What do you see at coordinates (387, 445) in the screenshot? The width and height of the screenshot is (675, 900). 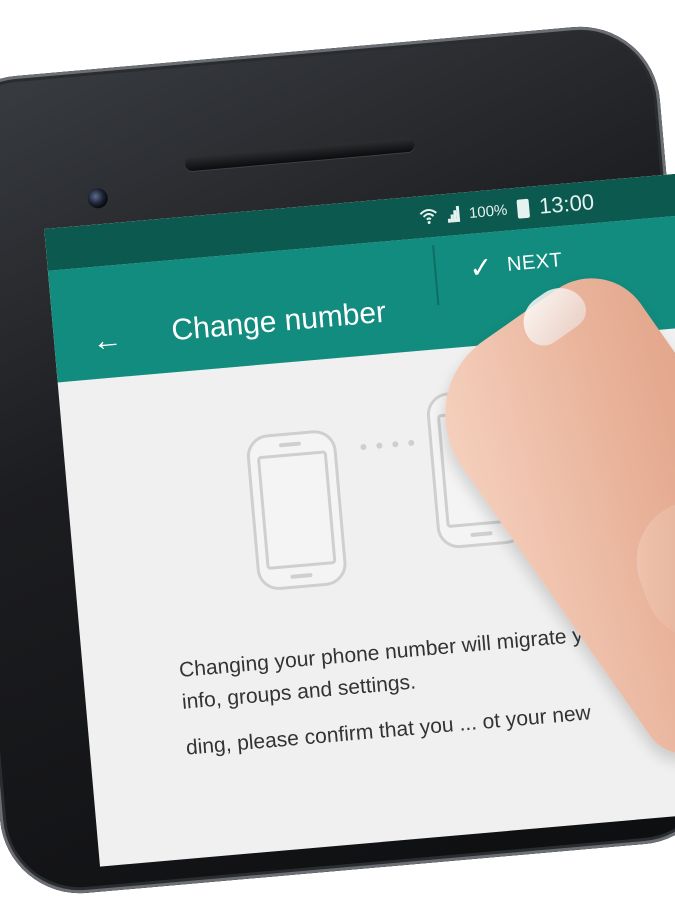 I see `transfer-dots` at bounding box center [387, 445].